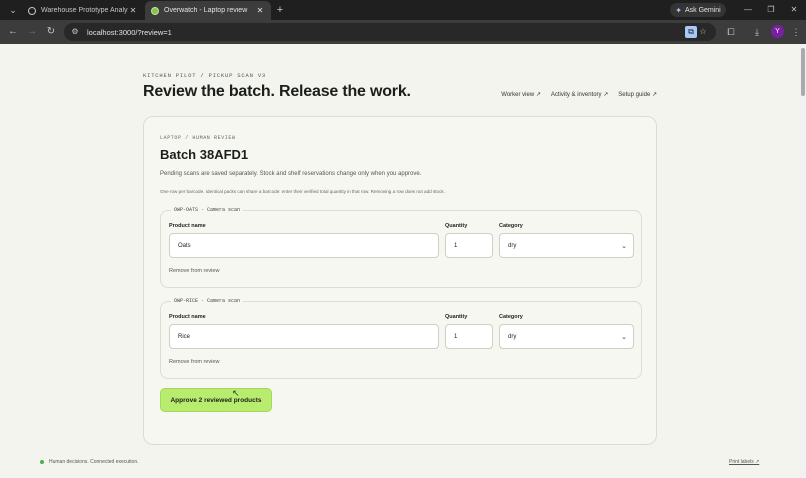  I want to click on ask-gemini-label: Ask Gemini, so click(702, 10).